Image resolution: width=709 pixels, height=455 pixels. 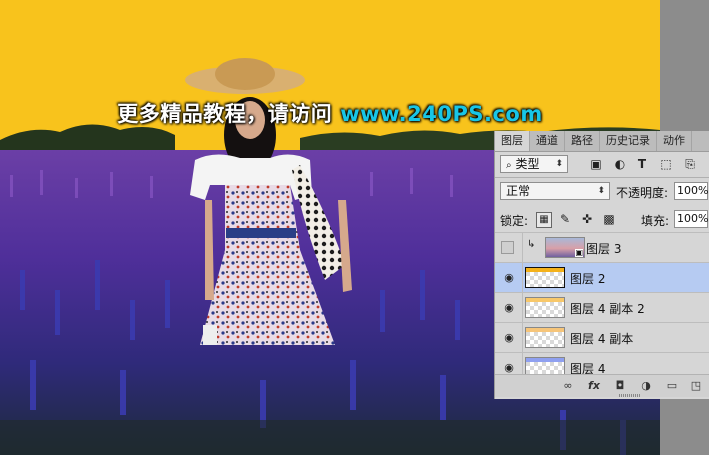 What do you see at coordinates (696, 386) in the screenshot?
I see `new-layer-icon: ◳` at bounding box center [696, 386].